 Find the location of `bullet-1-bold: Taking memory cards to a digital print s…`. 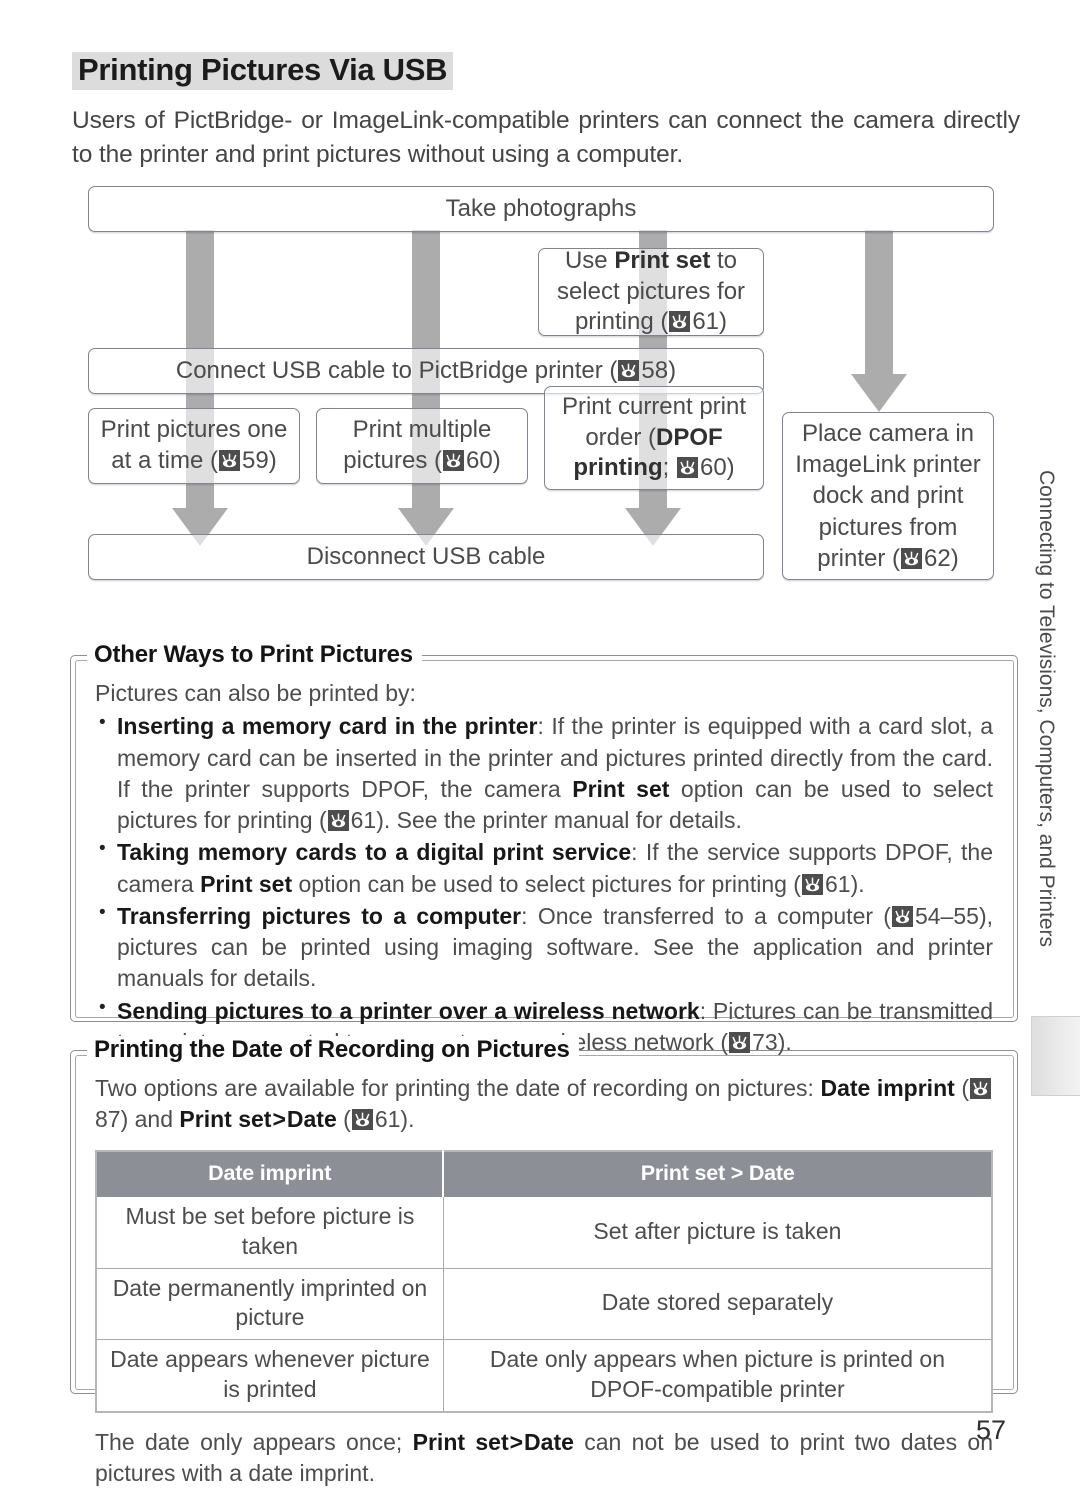

bullet-1-bold: Taking memory cards to a digital print s… is located at coordinates (374, 852).